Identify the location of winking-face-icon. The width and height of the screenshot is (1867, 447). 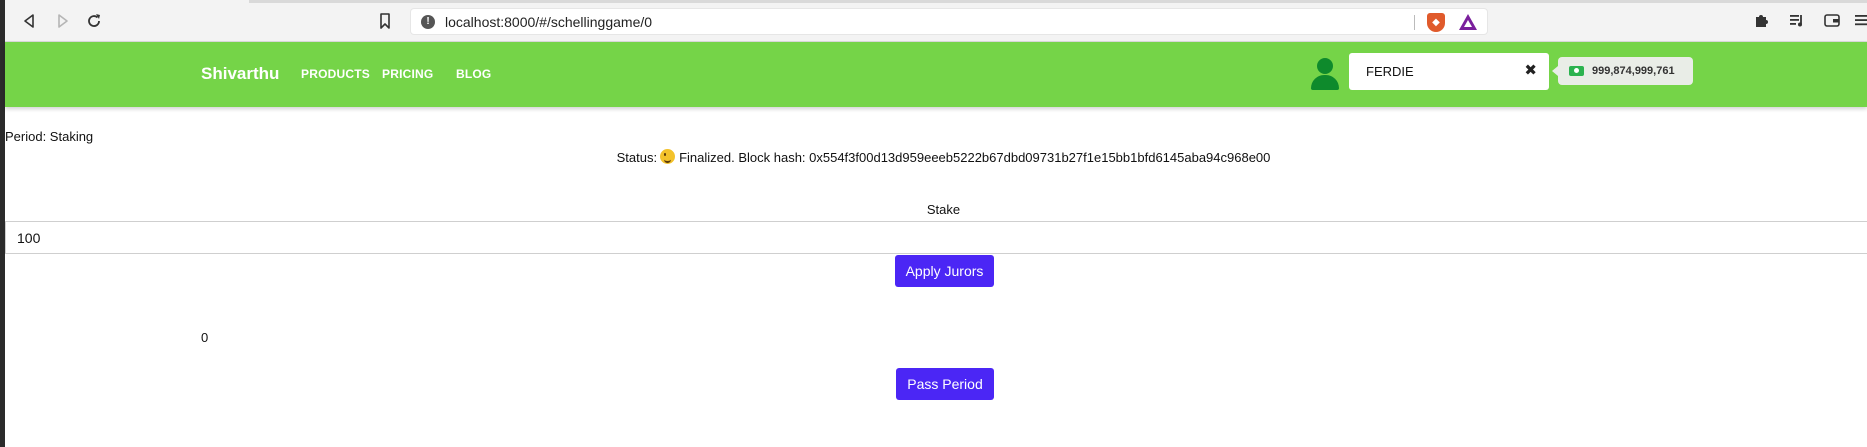
(668, 156).